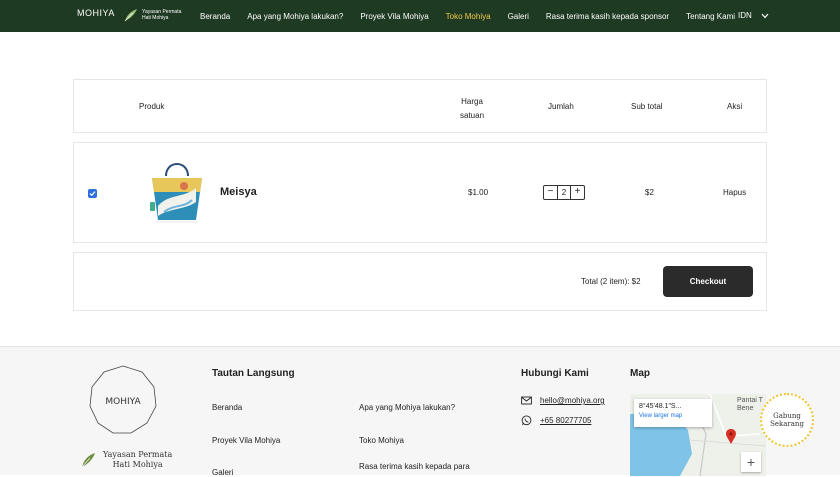 This screenshot has width=840, height=477. I want to click on item-checkbox, so click(92, 193).